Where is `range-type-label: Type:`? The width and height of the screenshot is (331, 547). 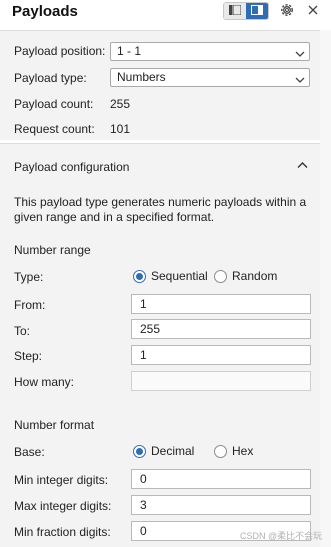 range-type-label: Type: is located at coordinates (29, 277).